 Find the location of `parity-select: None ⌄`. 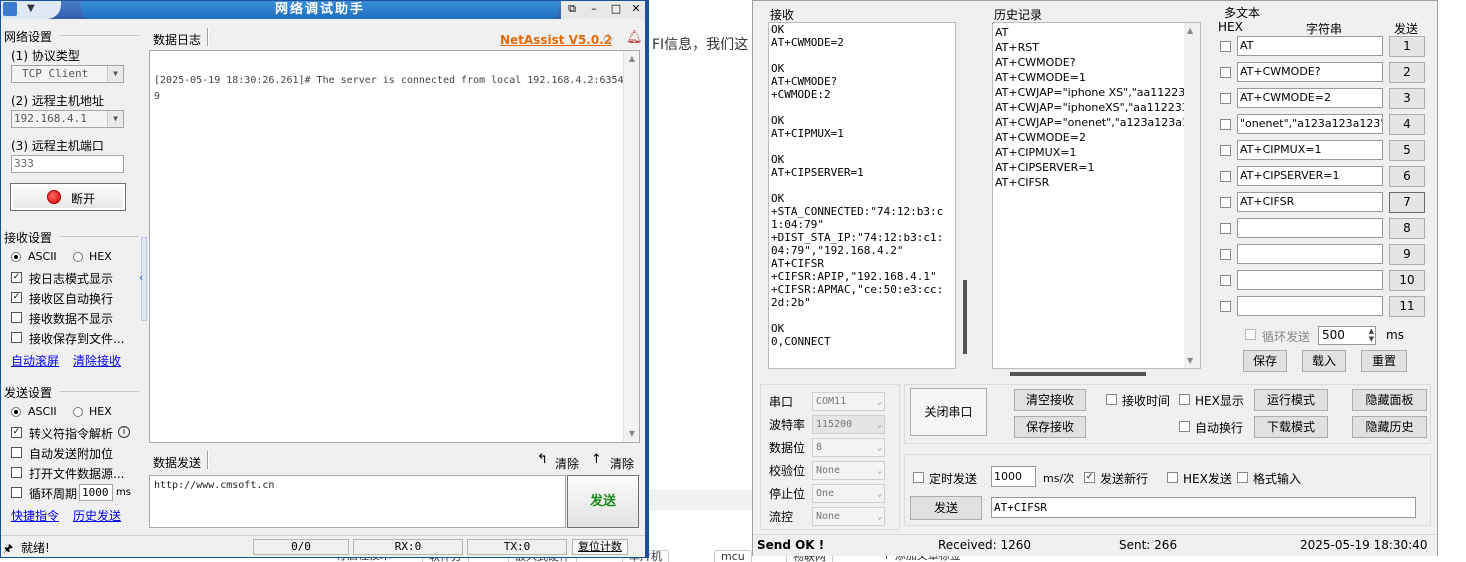

parity-select: None ⌄ is located at coordinates (848, 470).